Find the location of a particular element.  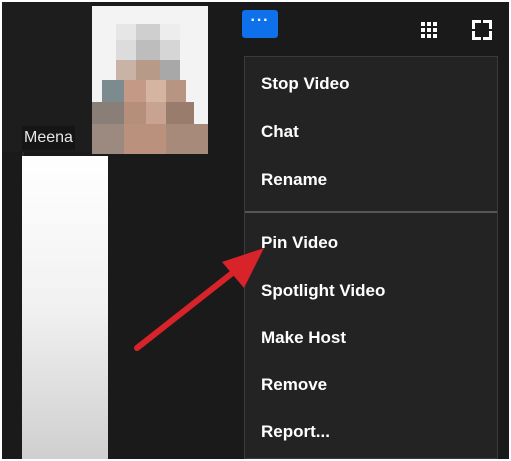

red-arrow-icon is located at coordinates (199, 299).